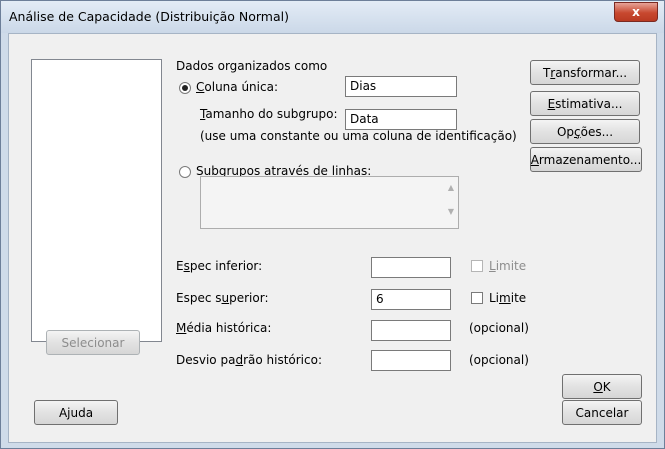  What do you see at coordinates (76, 412) in the screenshot?
I see `help-button: Ajuda` at bounding box center [76, 412].